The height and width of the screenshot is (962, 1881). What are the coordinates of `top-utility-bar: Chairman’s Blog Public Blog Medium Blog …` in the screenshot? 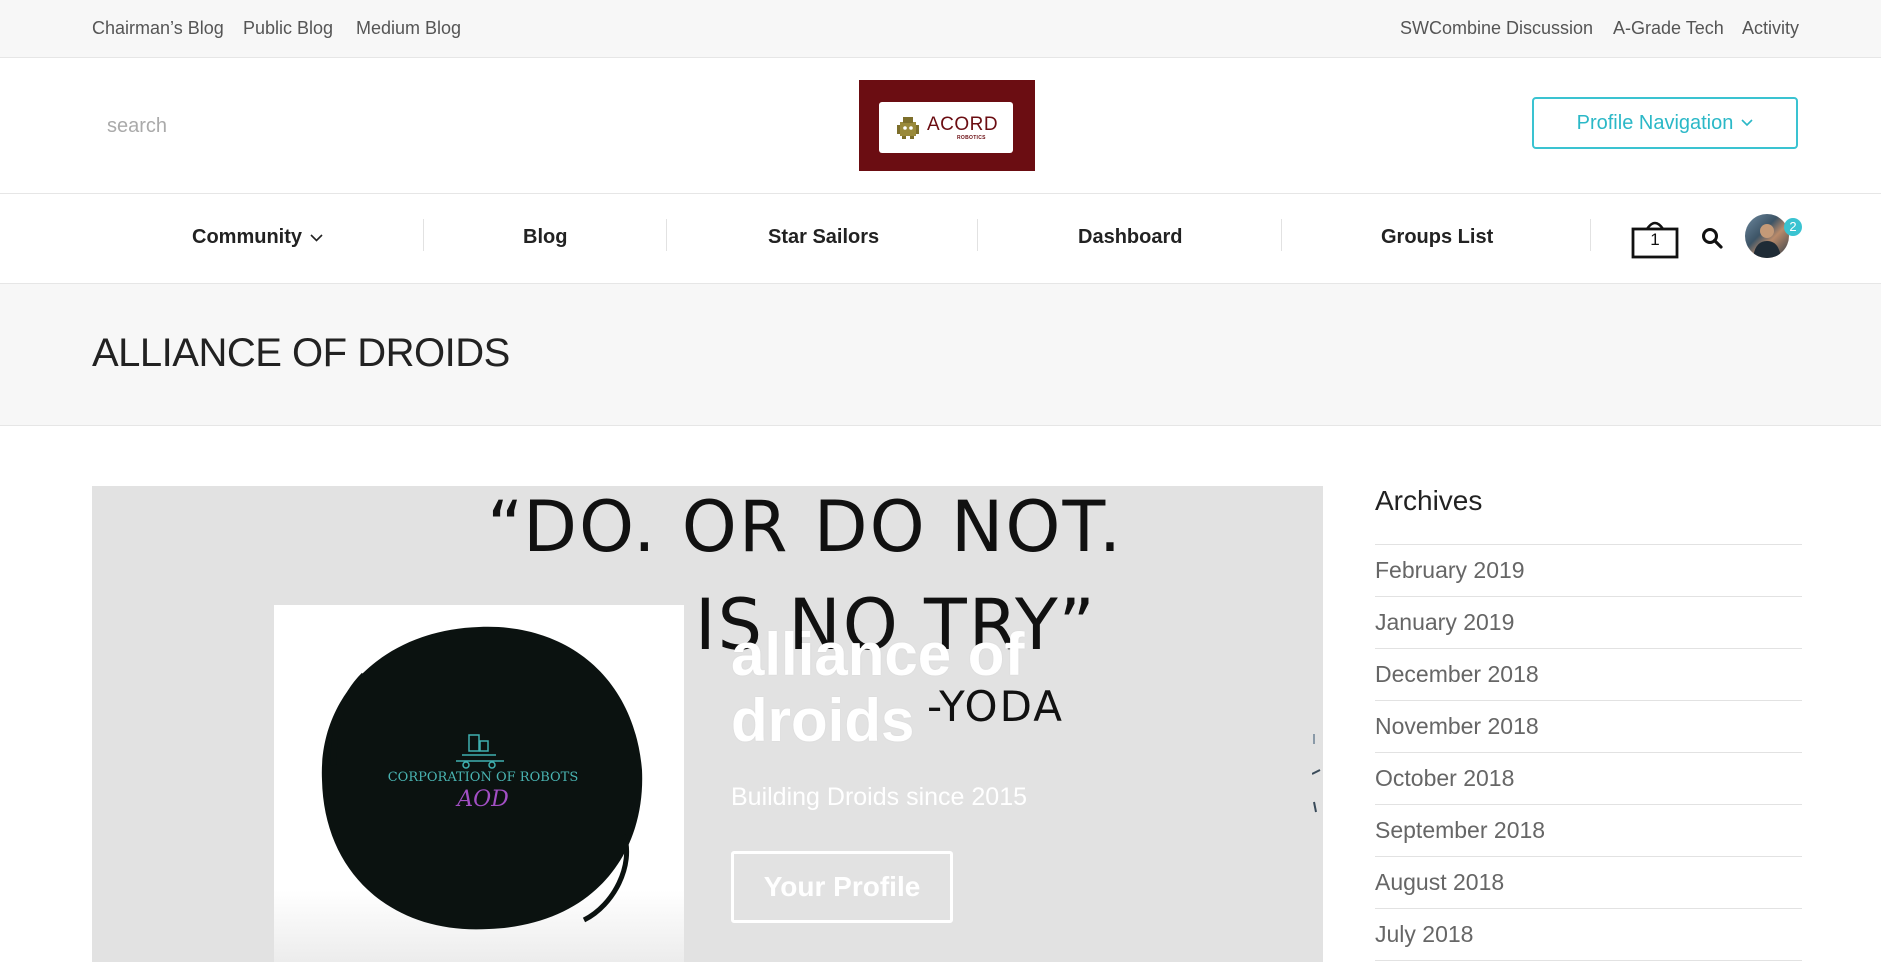 It's located at (940, 29).